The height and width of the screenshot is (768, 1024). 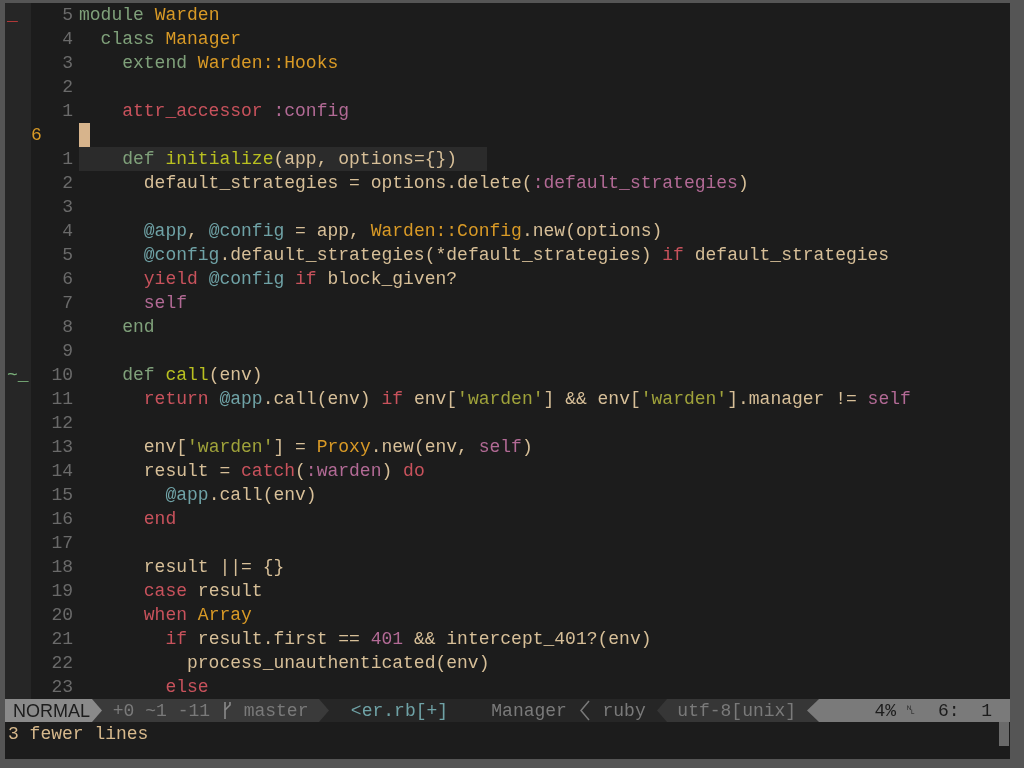 I want to click on code-line: process_unauthenticated(env), so click(x=338, y=663).